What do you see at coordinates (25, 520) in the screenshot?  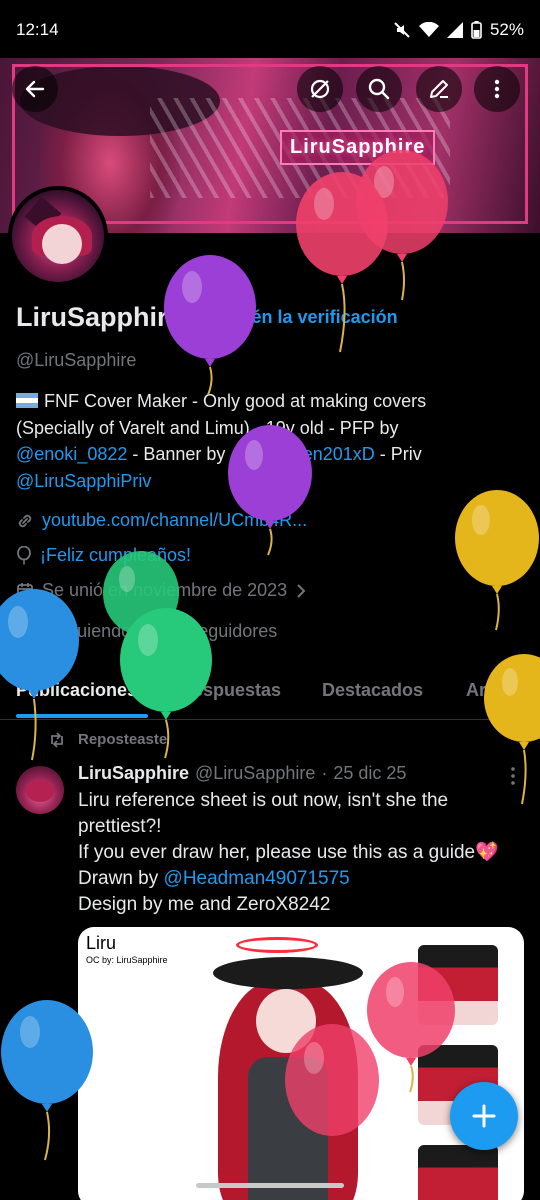 I see `link-icon` at bounding box center [25, 520].